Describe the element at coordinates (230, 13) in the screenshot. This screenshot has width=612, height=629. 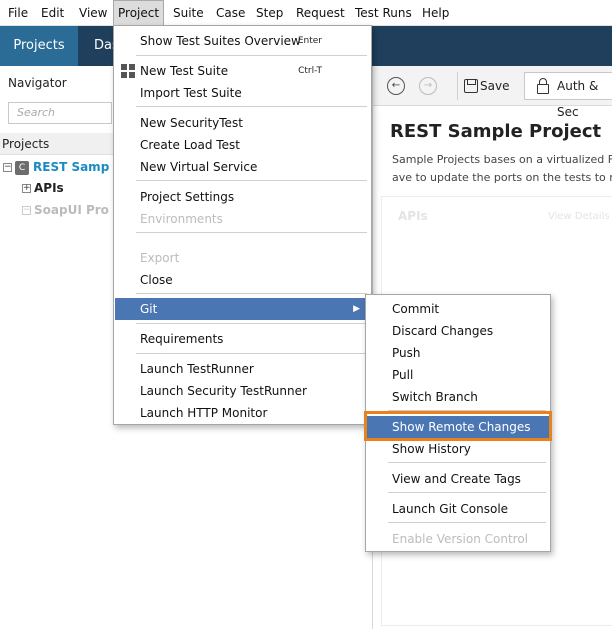
I see `menu-case: Case` at that location.